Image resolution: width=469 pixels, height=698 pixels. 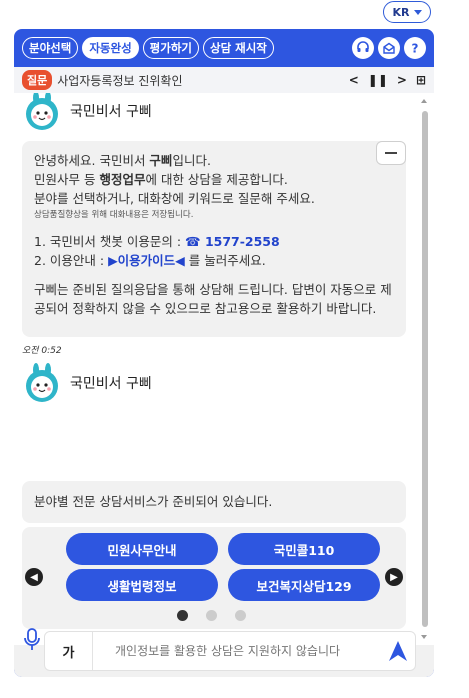 What do you see at coordinates (401, 12) in the screenshot?
I see `language-label: KR` at bounding box center [401, 12].